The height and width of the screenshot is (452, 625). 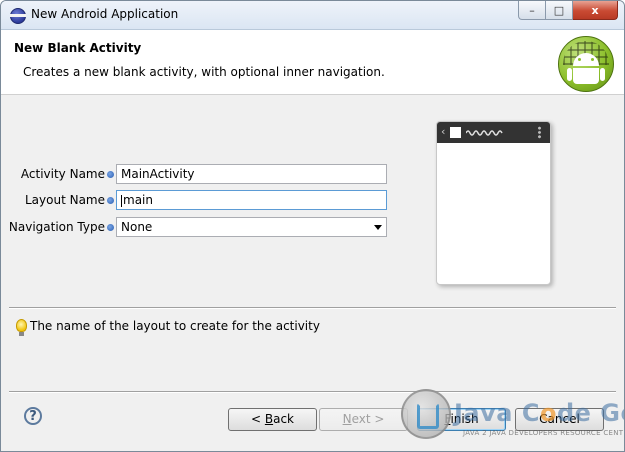 I want to click on close-button: x, so click(x=595, y=10).